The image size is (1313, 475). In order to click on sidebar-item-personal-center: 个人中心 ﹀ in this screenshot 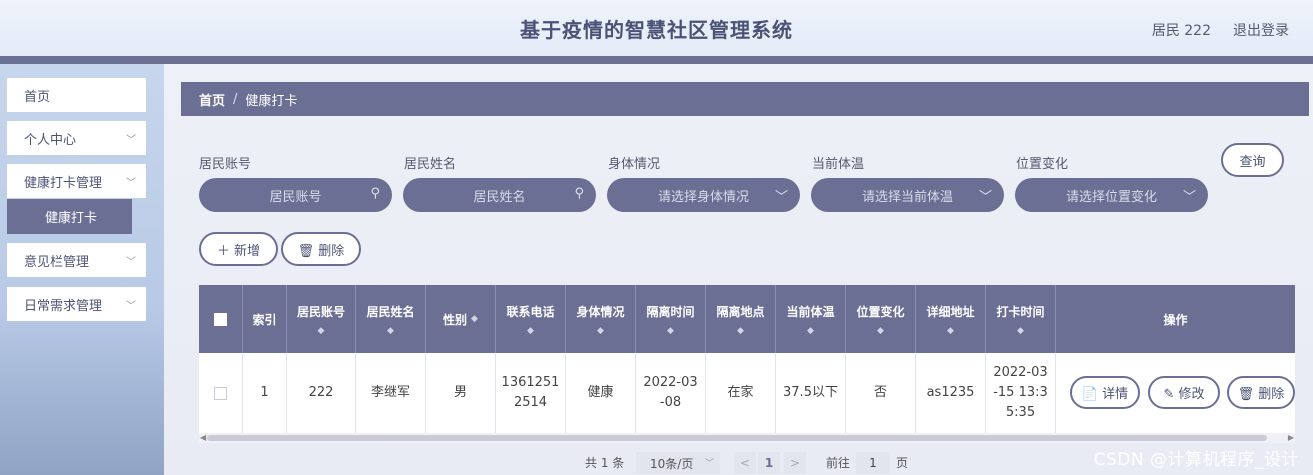, I will do `click(76, 138)`.